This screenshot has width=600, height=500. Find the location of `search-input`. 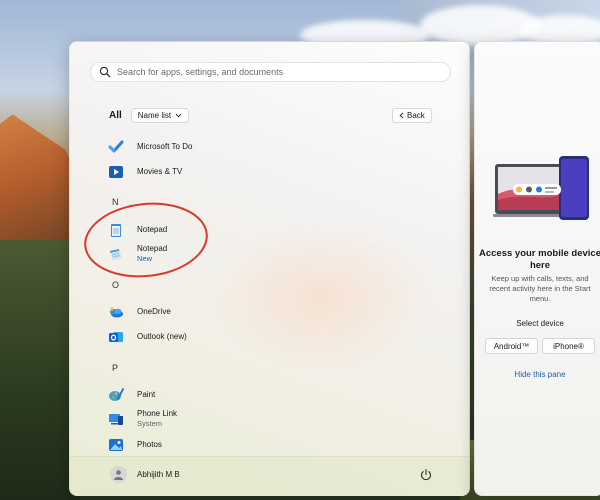

search-input is located at coordinates (277, 72).